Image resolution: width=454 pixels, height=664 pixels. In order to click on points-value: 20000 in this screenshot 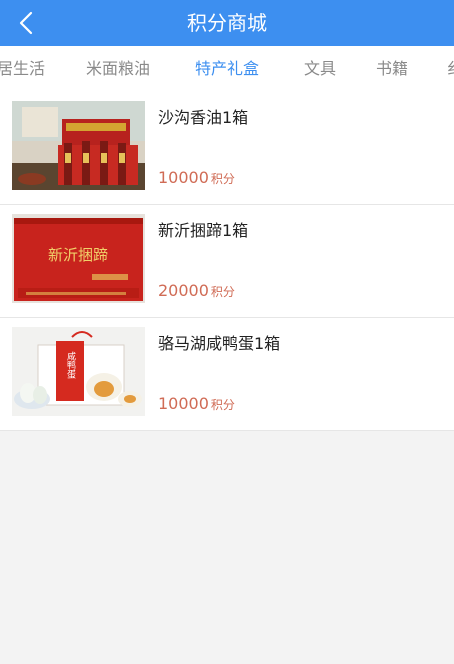, I will do `click(183, 290)`.